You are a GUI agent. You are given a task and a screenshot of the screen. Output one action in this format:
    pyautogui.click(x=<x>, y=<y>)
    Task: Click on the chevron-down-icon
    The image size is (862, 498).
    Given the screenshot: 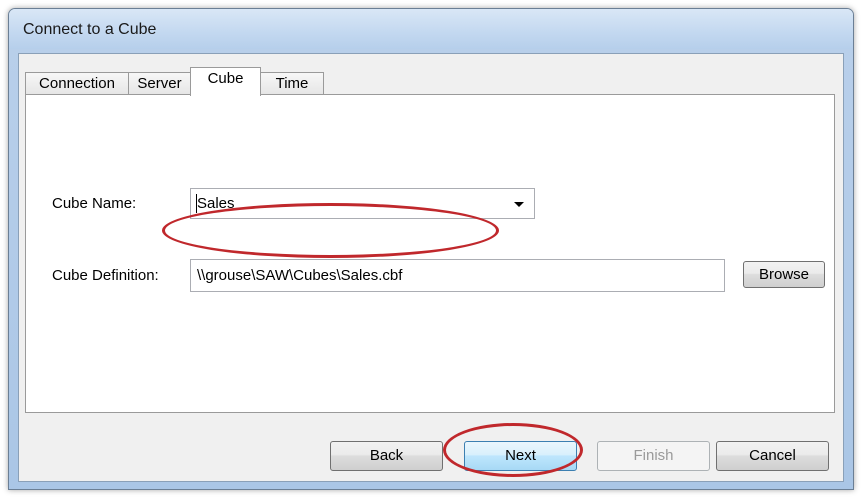 What is the action you would take?
    pyautogui.click(x=519, y=204)
    